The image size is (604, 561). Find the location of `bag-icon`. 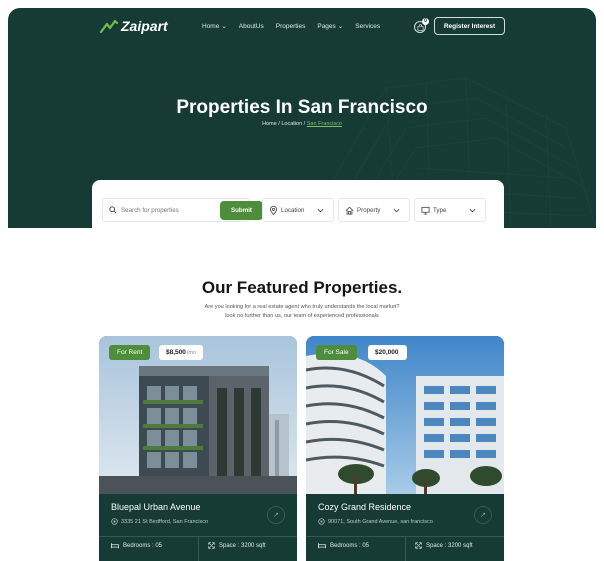

bag-icon is located at coordinates (420, 27).